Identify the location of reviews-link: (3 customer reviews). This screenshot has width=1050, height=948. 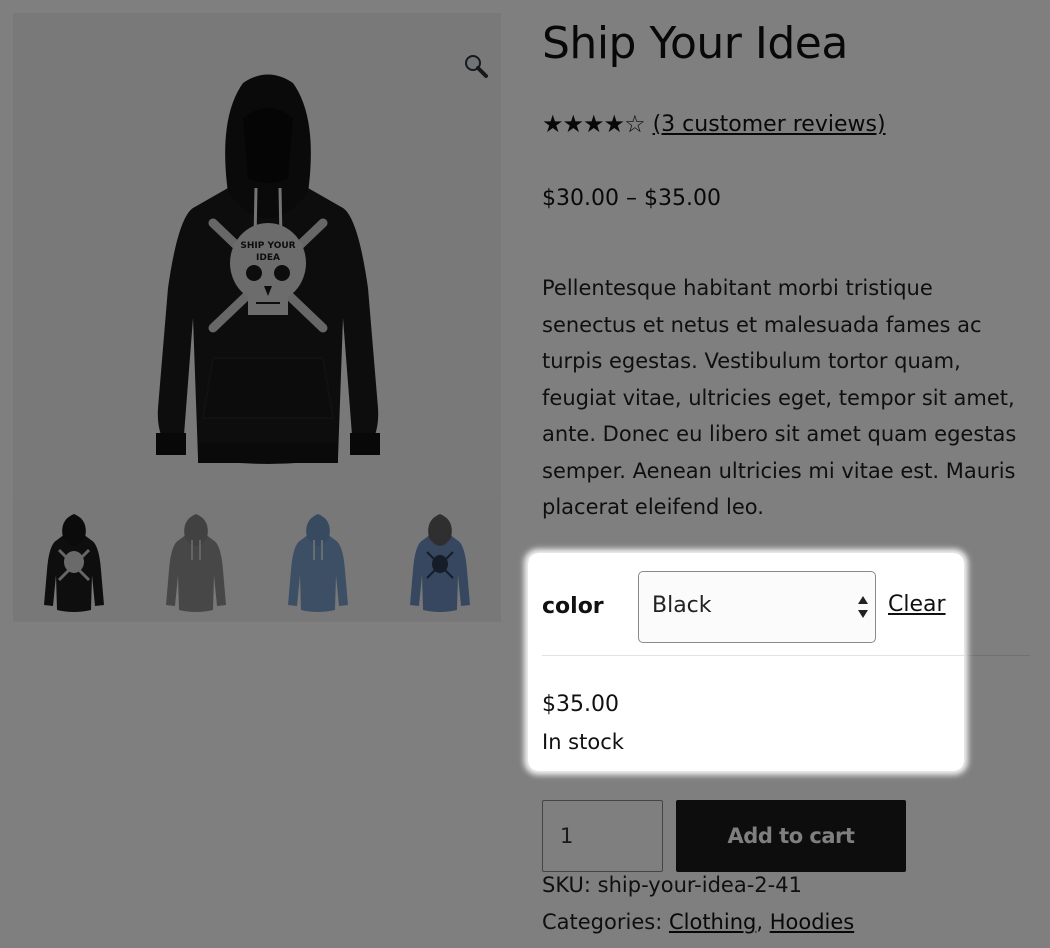
(769, 124).